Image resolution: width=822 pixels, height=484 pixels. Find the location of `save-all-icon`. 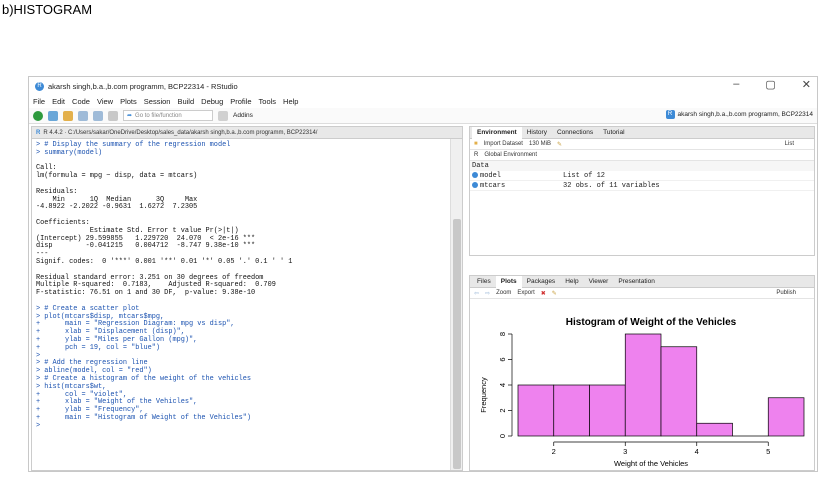

save-all-icon is located at coordinates (98, 115).